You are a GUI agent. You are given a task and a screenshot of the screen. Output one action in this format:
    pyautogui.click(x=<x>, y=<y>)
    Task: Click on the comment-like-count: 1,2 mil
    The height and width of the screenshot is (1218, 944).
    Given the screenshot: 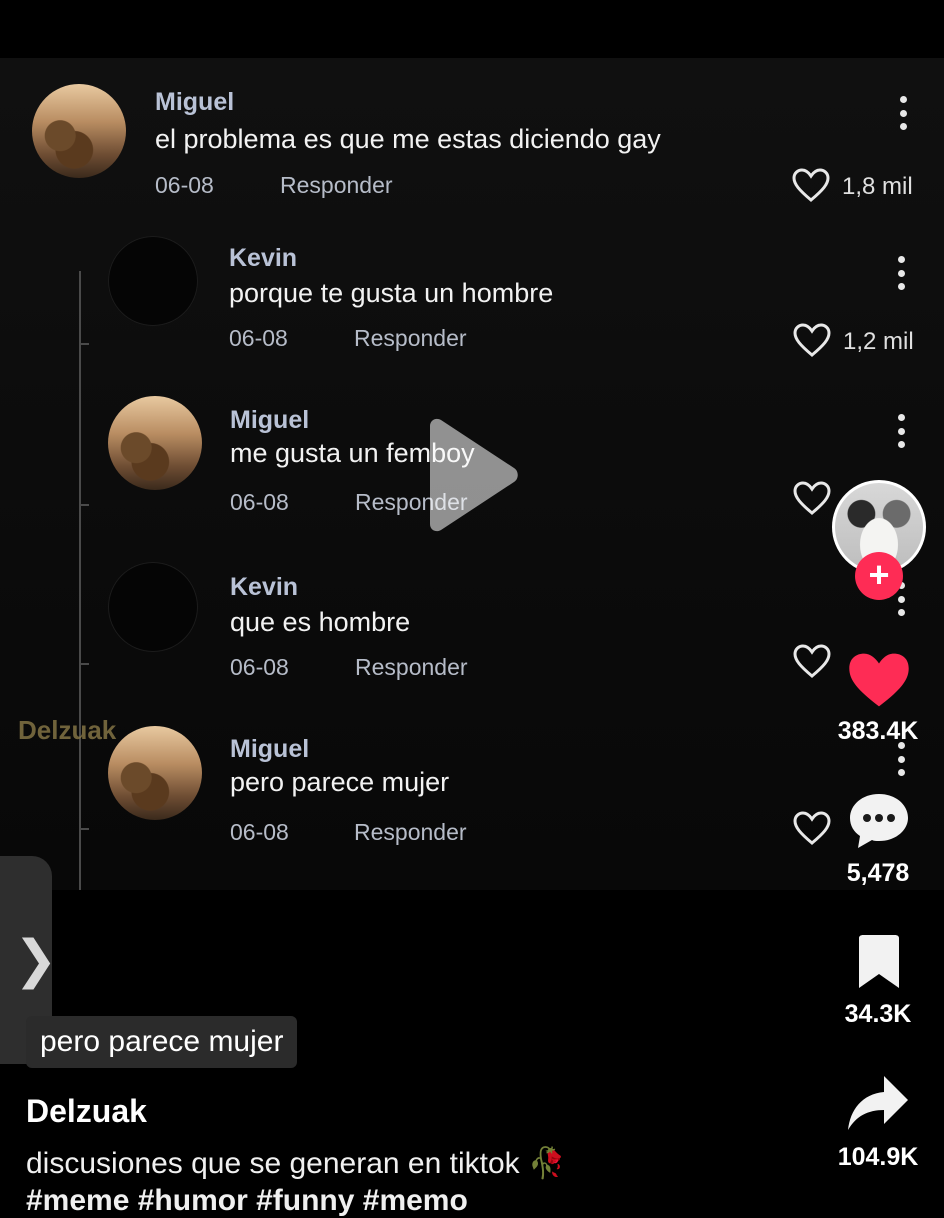 What is the action you would take?
    pyautogui.click(x=878, y=341)
    